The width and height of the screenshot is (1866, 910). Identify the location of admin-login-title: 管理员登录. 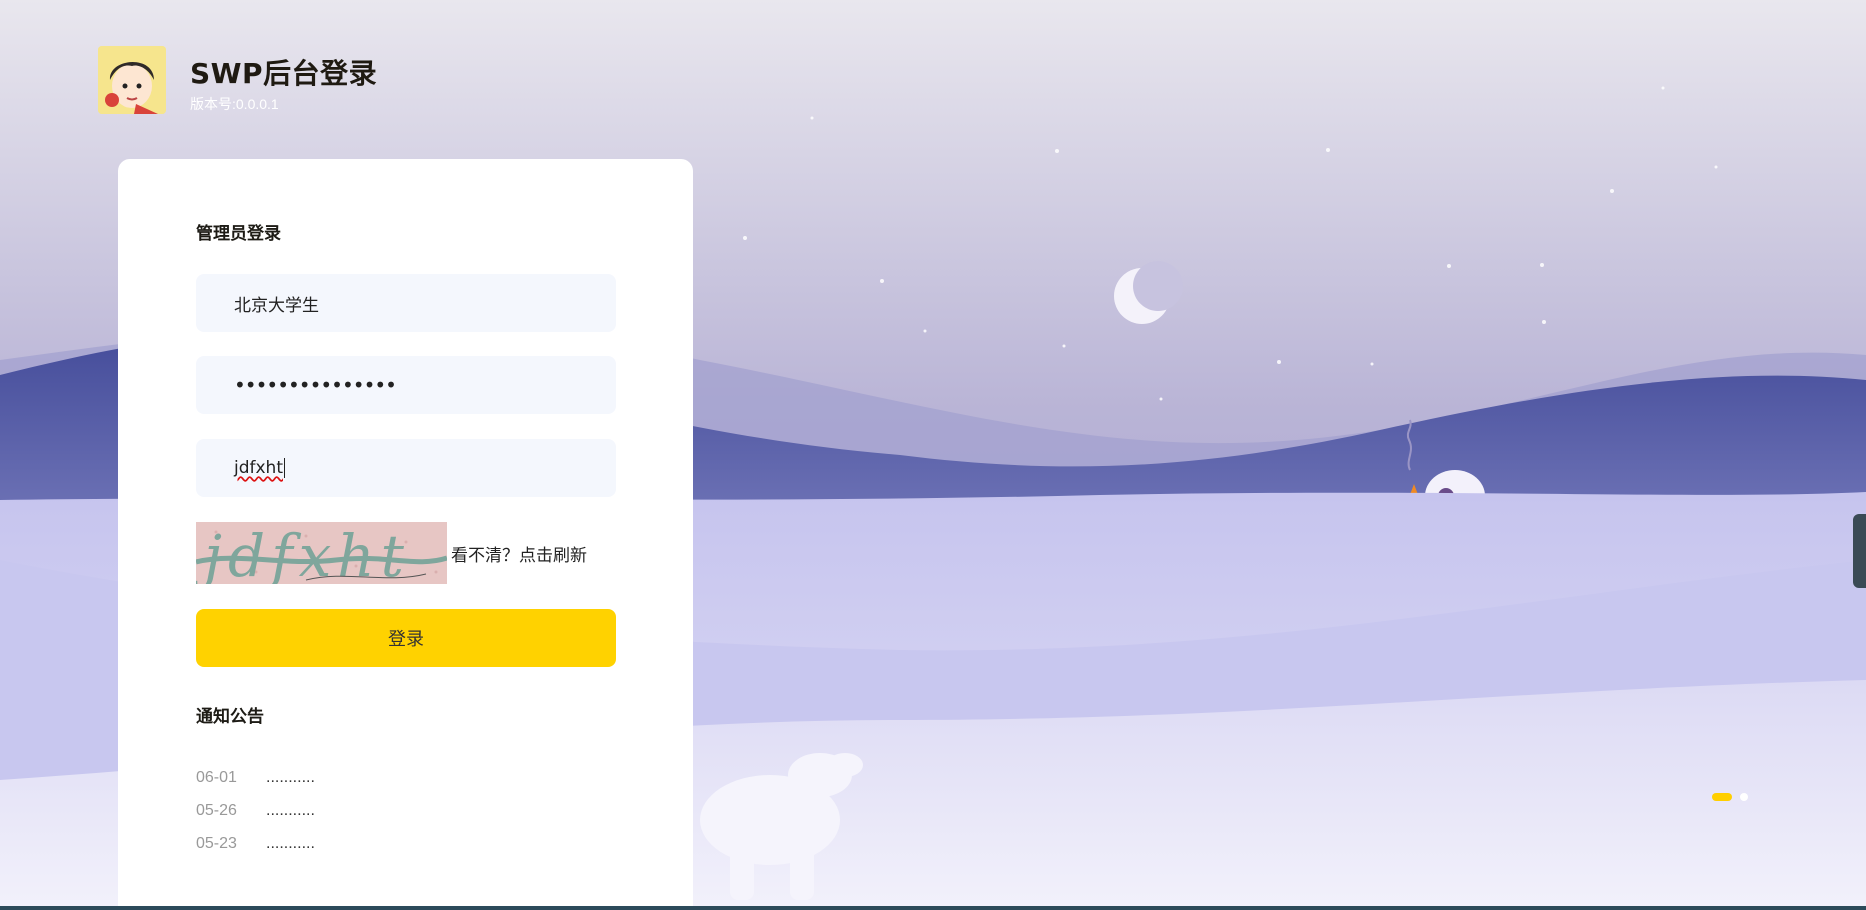
(238, 234).